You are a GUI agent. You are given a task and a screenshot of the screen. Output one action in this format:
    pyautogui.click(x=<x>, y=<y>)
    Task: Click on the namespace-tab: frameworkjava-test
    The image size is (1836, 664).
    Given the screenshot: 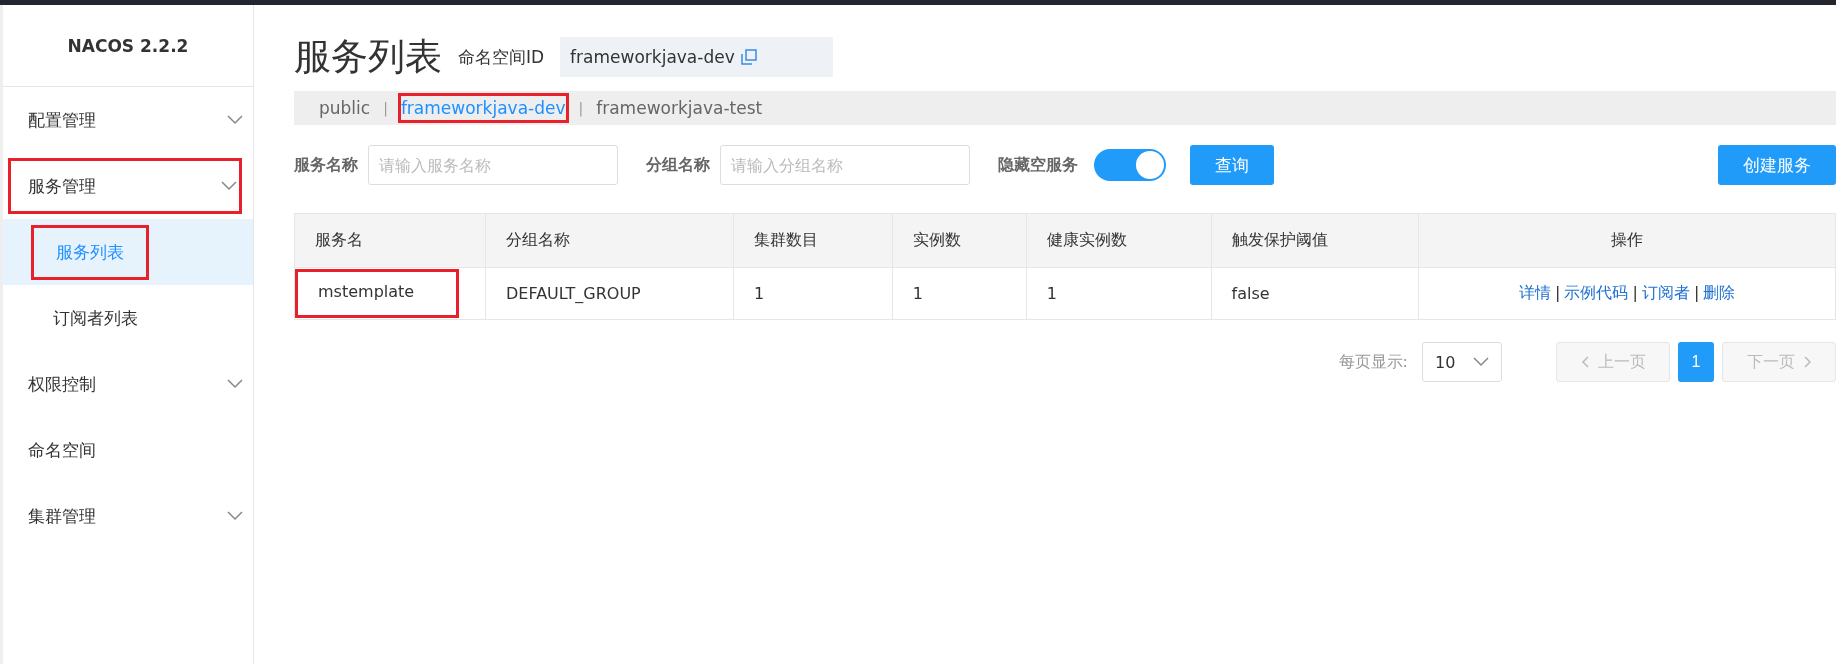 What is the action you would take?
    pyautogui.click(x=679, y=108)
    